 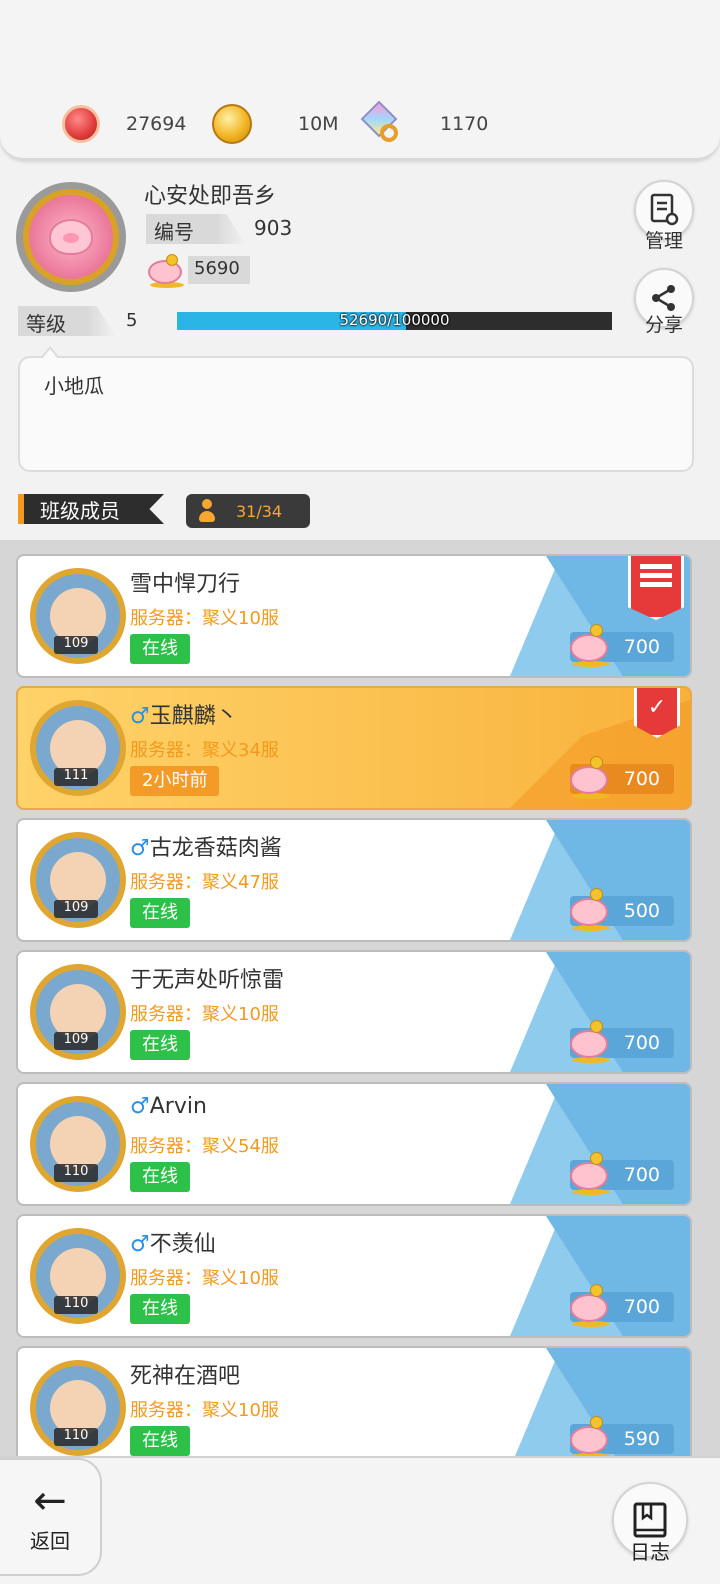 What do you see at coordinates (318, 124) in the screenshot?
I see `gold-value: 10M` at bounding box center [318, 124].